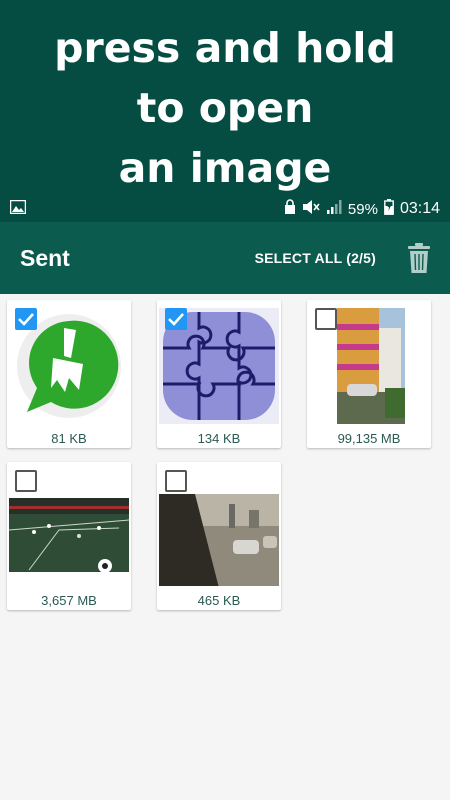 The width and height of the screenshot is (450, 800). What do you see at coordinates (45, 257) in the screenshot?
I see `page-title: Sent` at bounding box center [45, 257].